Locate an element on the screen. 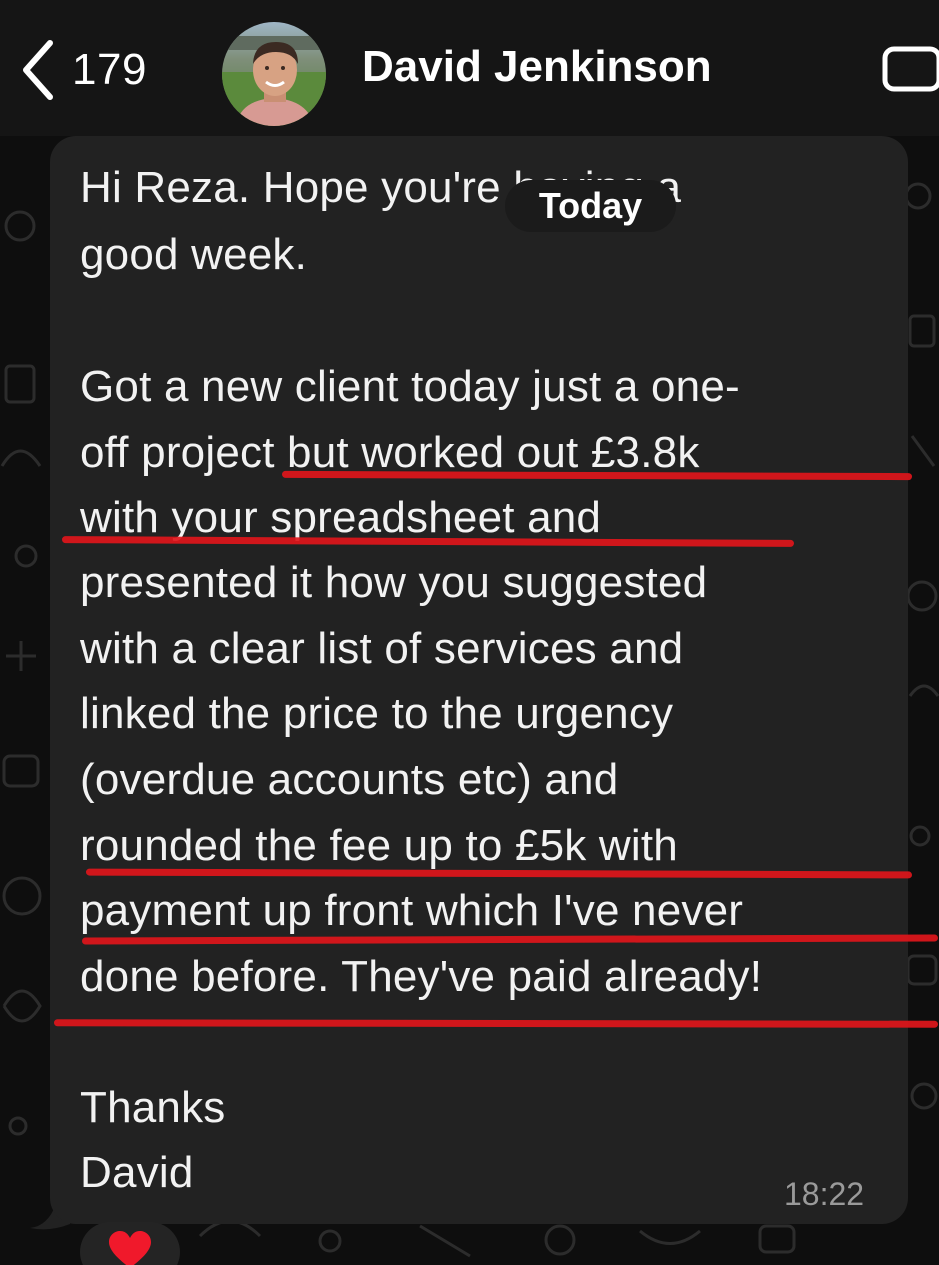 This screenshot has width=939, height=1265. message-line: done before. They've paid already! is located at coordinates (421, 976).